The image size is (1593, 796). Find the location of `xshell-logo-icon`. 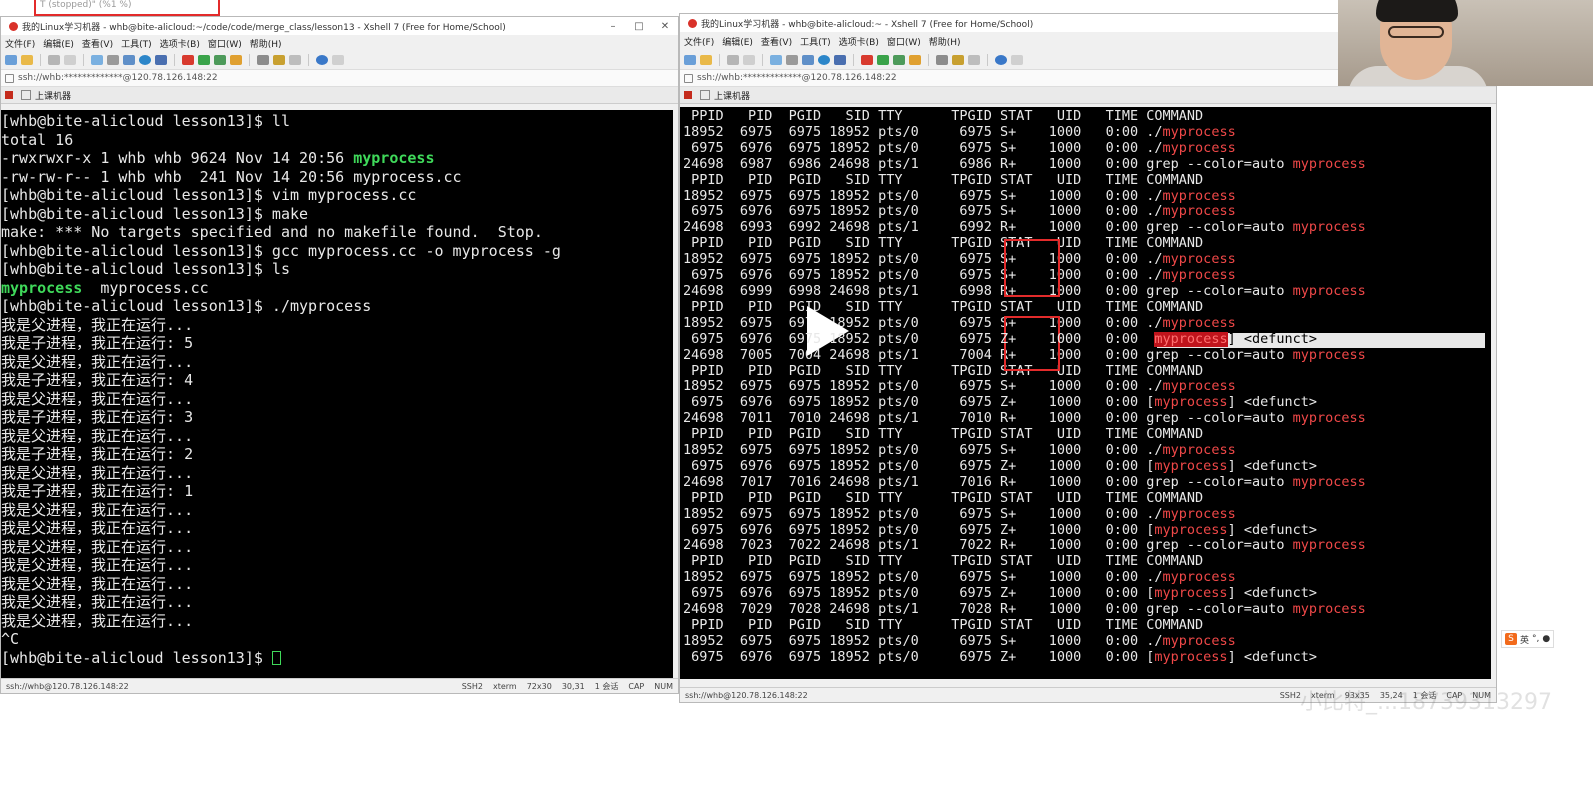

xshell-logo-icon is located at coordinates (692, 23).